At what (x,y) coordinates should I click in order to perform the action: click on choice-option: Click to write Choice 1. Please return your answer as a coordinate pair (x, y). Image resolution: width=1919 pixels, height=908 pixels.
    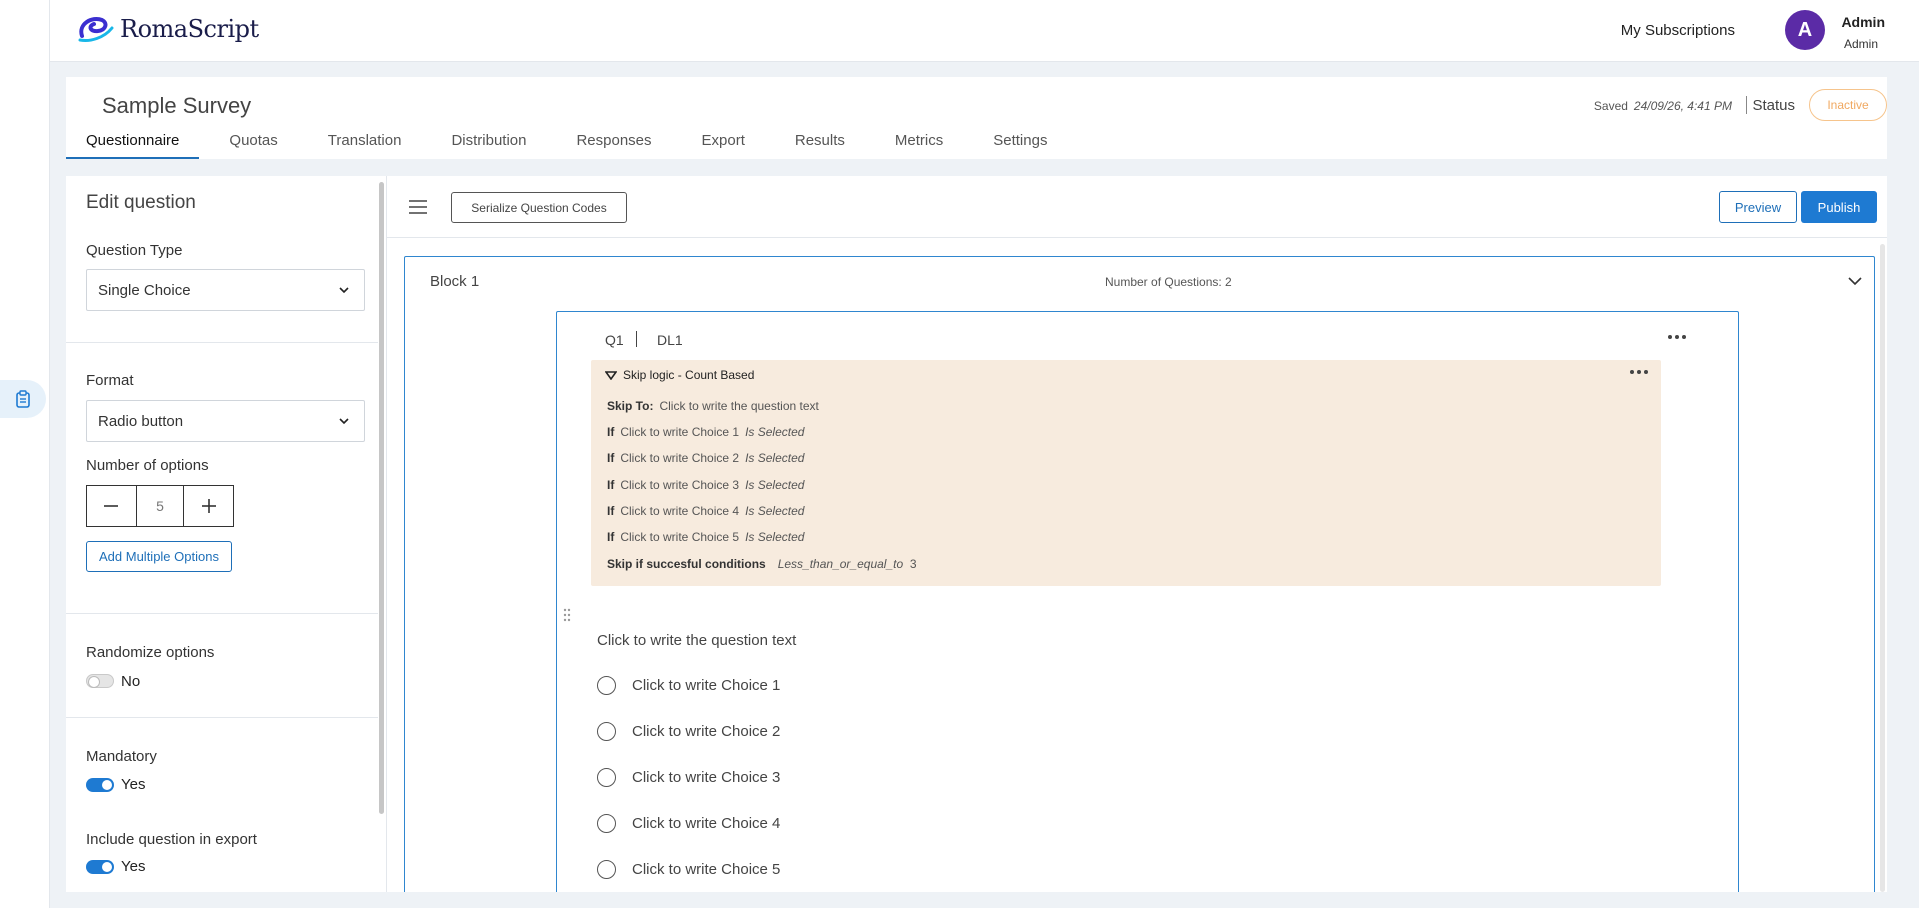
    Looking at the image, I should click on (688, 685).